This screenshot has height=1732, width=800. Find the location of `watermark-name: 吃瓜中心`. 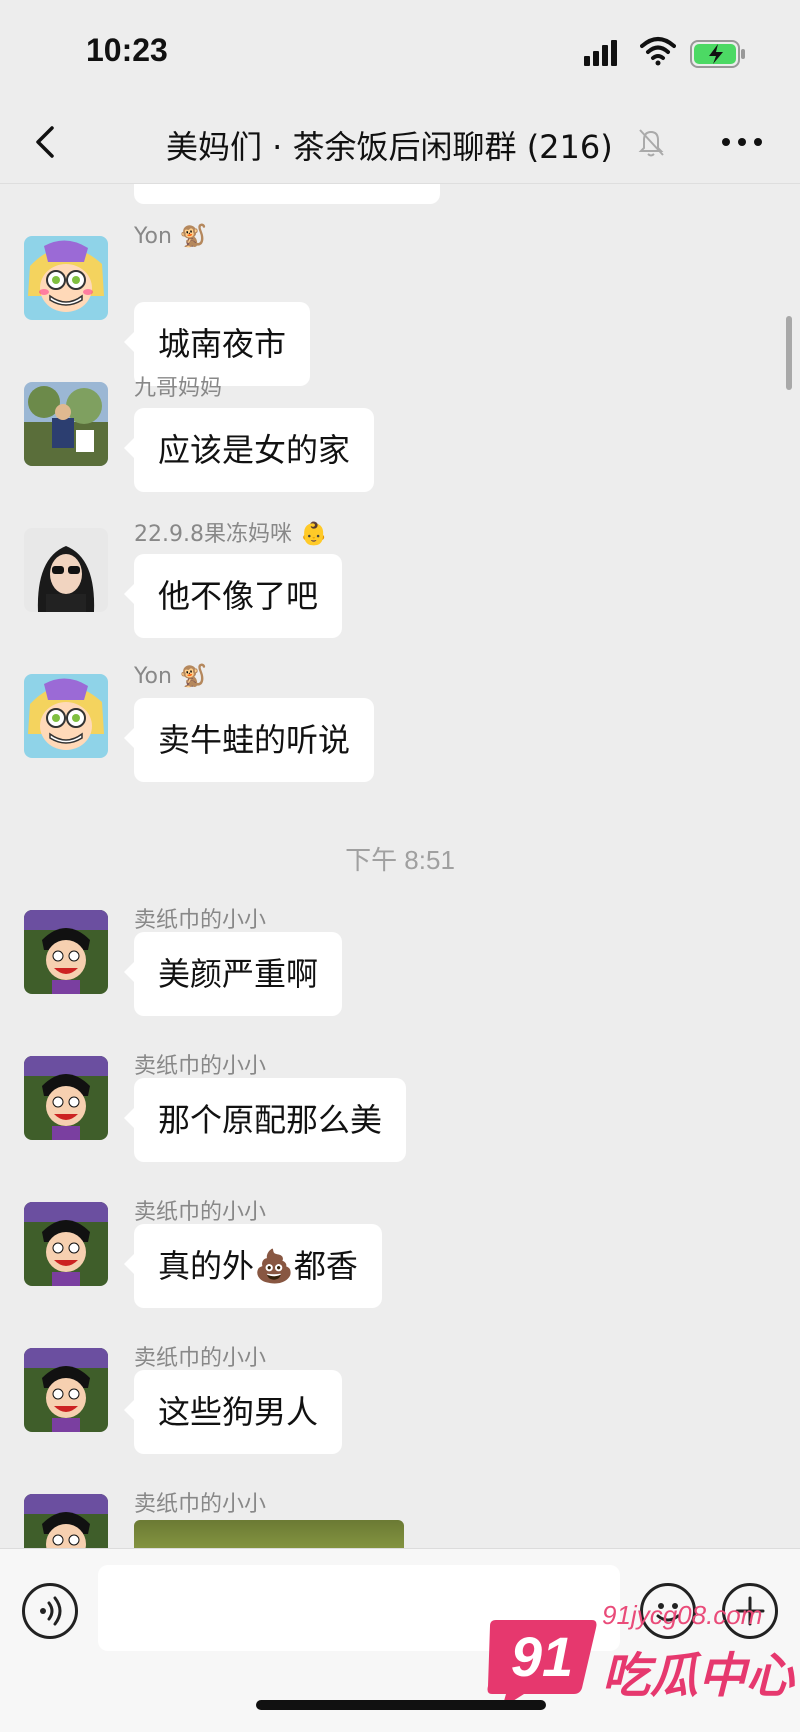

watermark-name: 吃瓜中心 is located at coordinates (698, 1676).